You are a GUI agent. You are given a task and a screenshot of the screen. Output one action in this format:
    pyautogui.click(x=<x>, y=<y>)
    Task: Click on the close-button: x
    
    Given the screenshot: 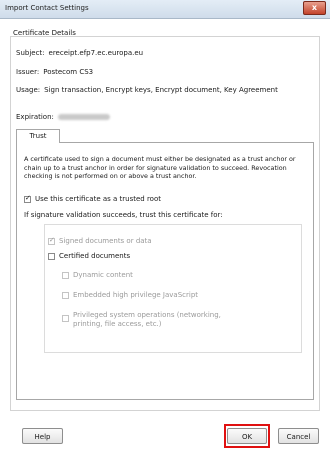 What is the action you would take?
    pyautogui.click(x=314, y=8)
    